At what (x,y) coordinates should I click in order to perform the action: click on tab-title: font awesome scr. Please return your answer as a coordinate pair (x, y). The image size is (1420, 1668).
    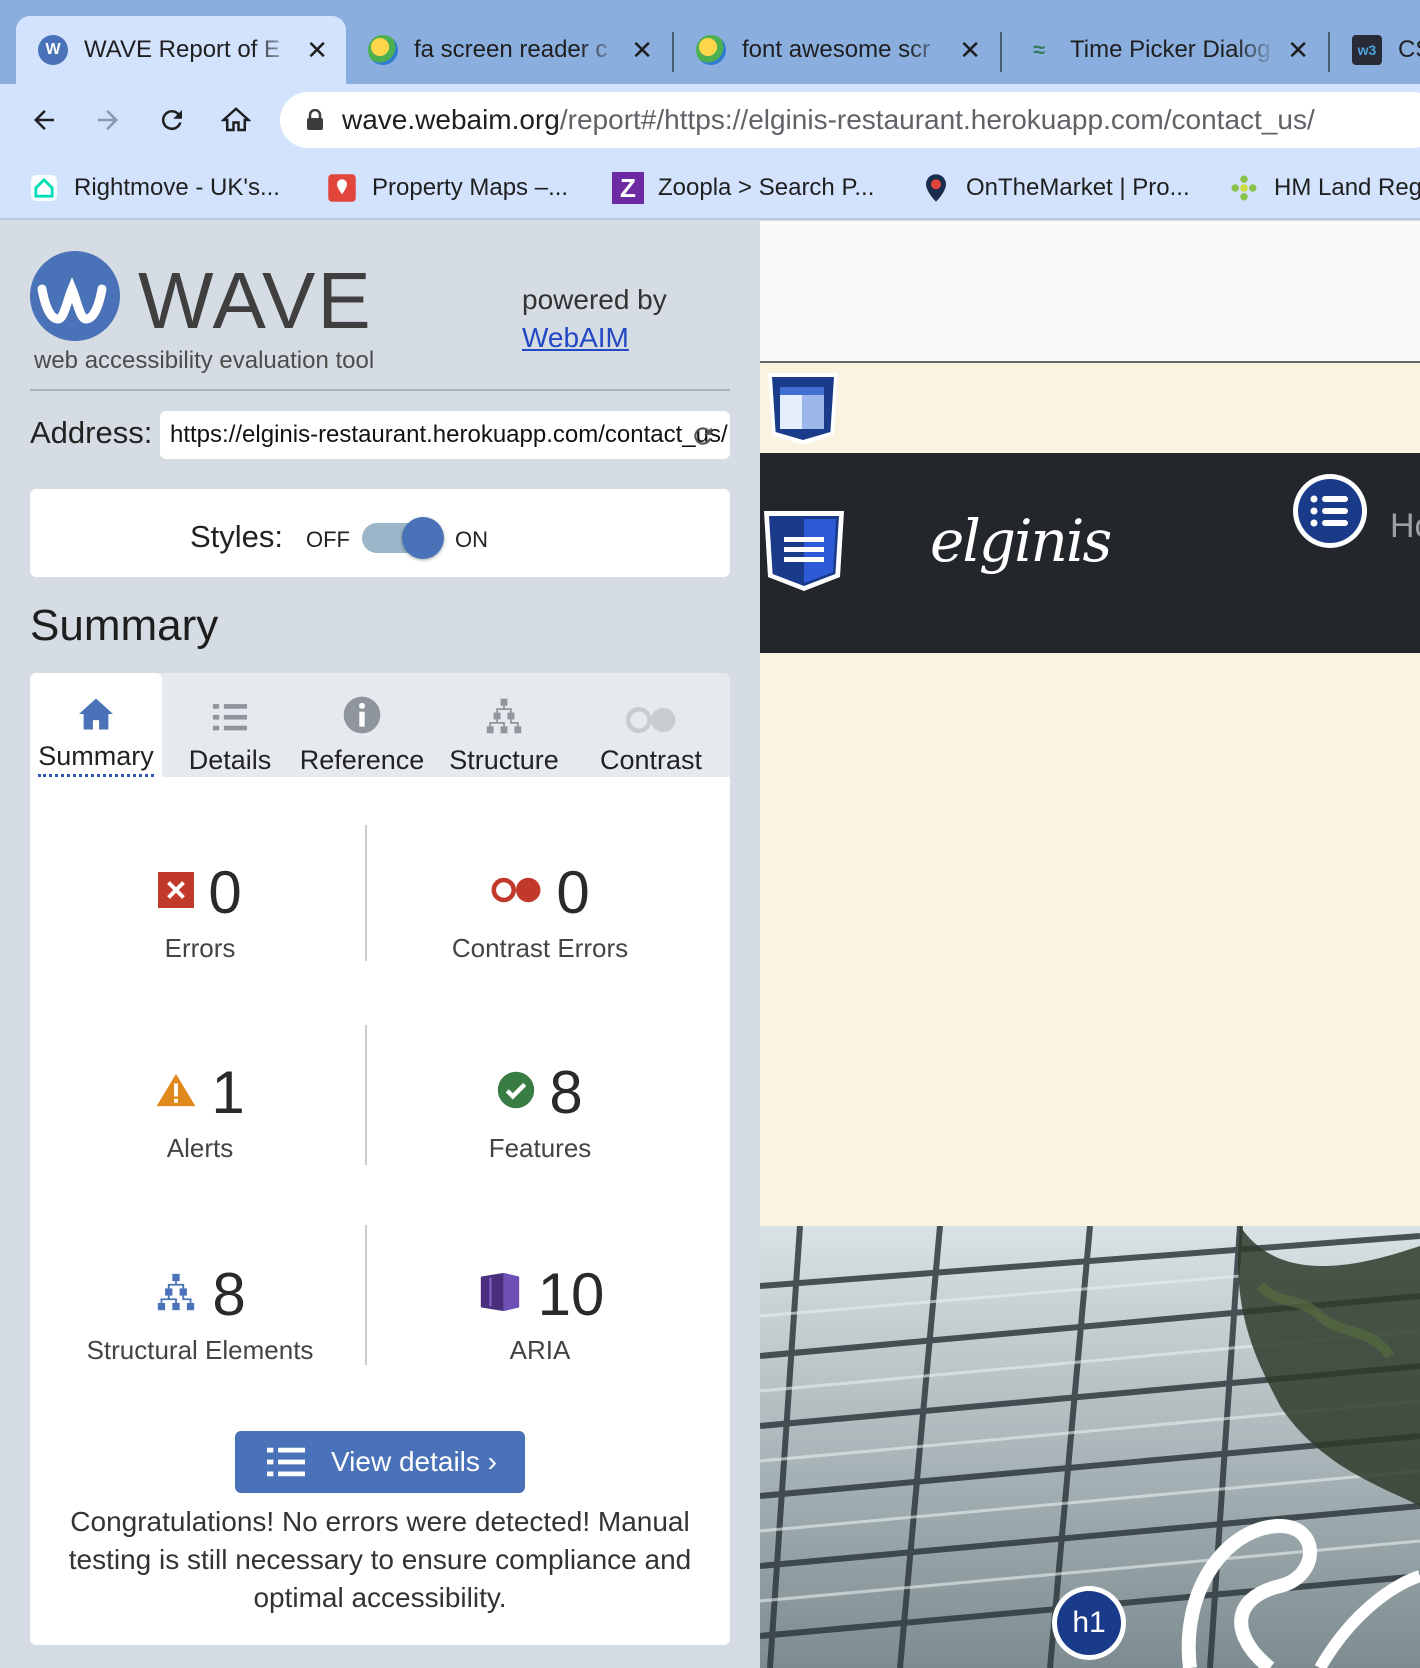
    Looking at the image, I should click on (836, 49).